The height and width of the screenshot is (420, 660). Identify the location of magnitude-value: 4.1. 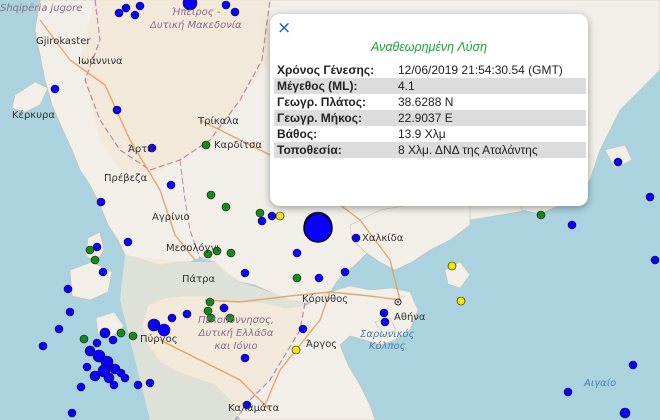
(490, 86).